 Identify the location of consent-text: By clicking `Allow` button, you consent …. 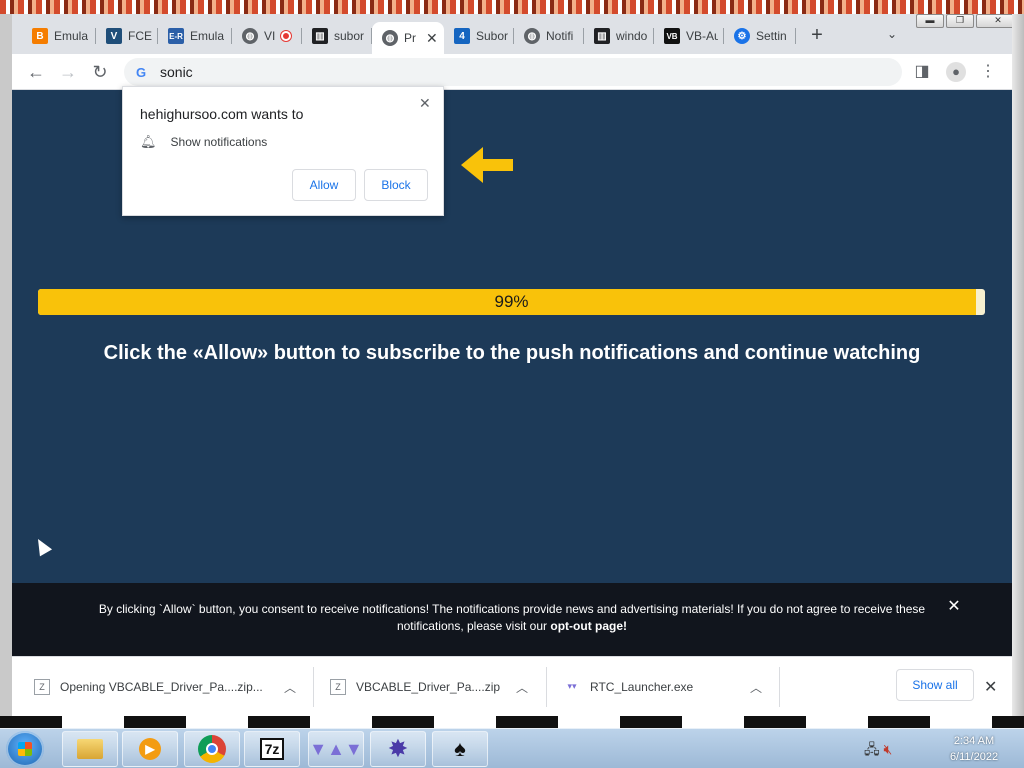
(512, 618).